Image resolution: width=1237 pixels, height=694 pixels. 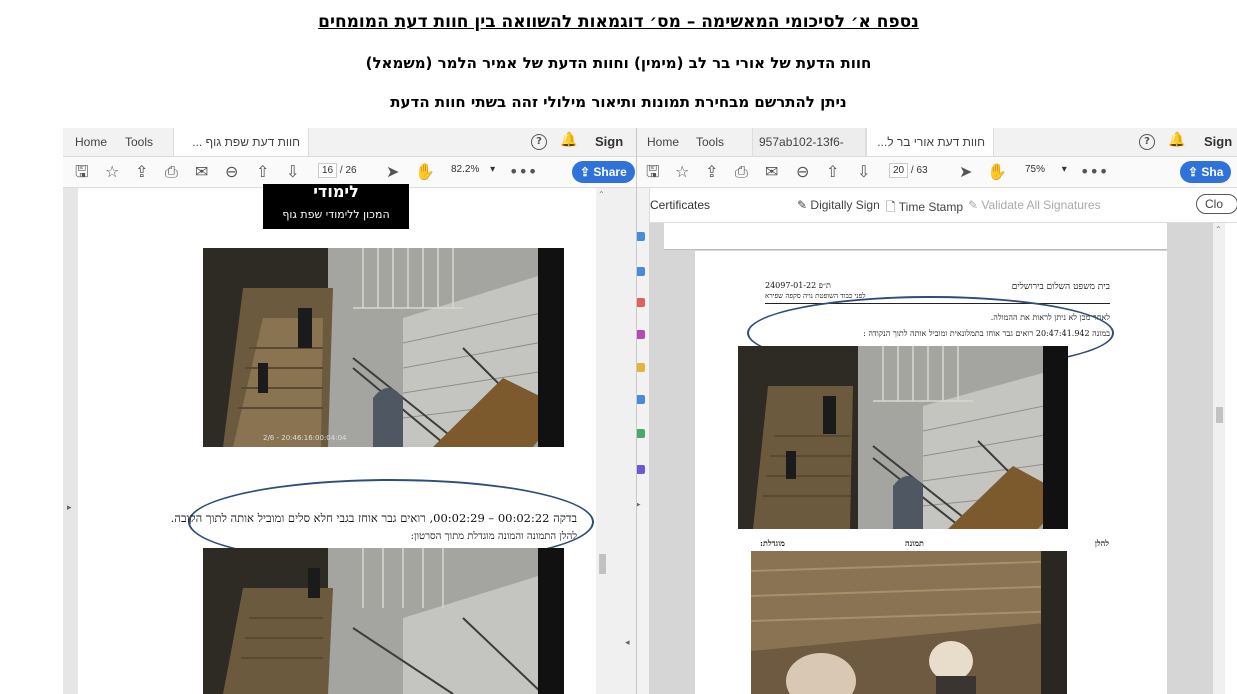 I want to click on zoom-select: 82.2% ▾, so click(x=473, y=169).